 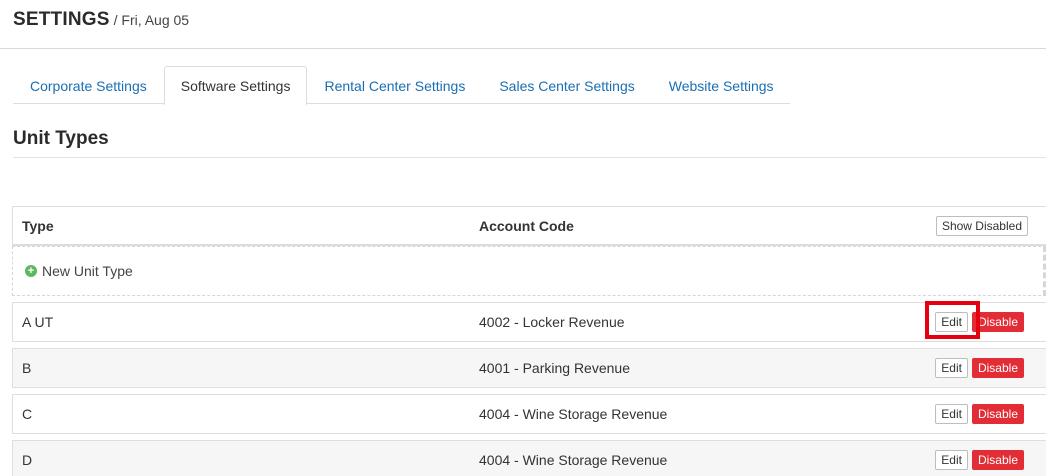 I want to click on table-header: Type Account Code Show Disabled, so click(x=529, y=226).